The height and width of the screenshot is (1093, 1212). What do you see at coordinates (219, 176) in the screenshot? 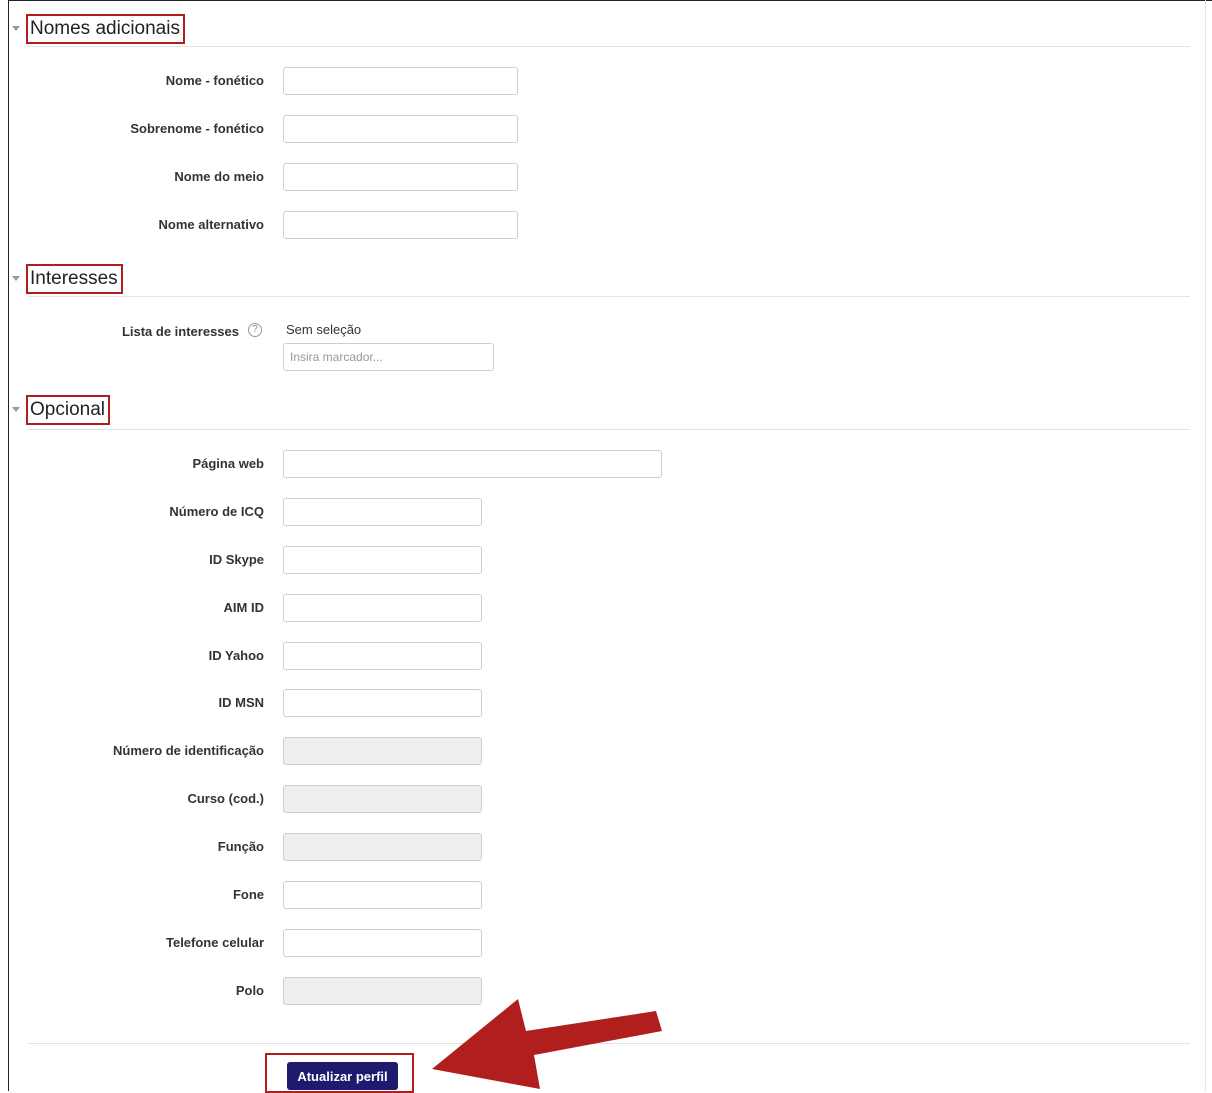
I see `field-label: Nome do meio` at bounding box center [219, 176].